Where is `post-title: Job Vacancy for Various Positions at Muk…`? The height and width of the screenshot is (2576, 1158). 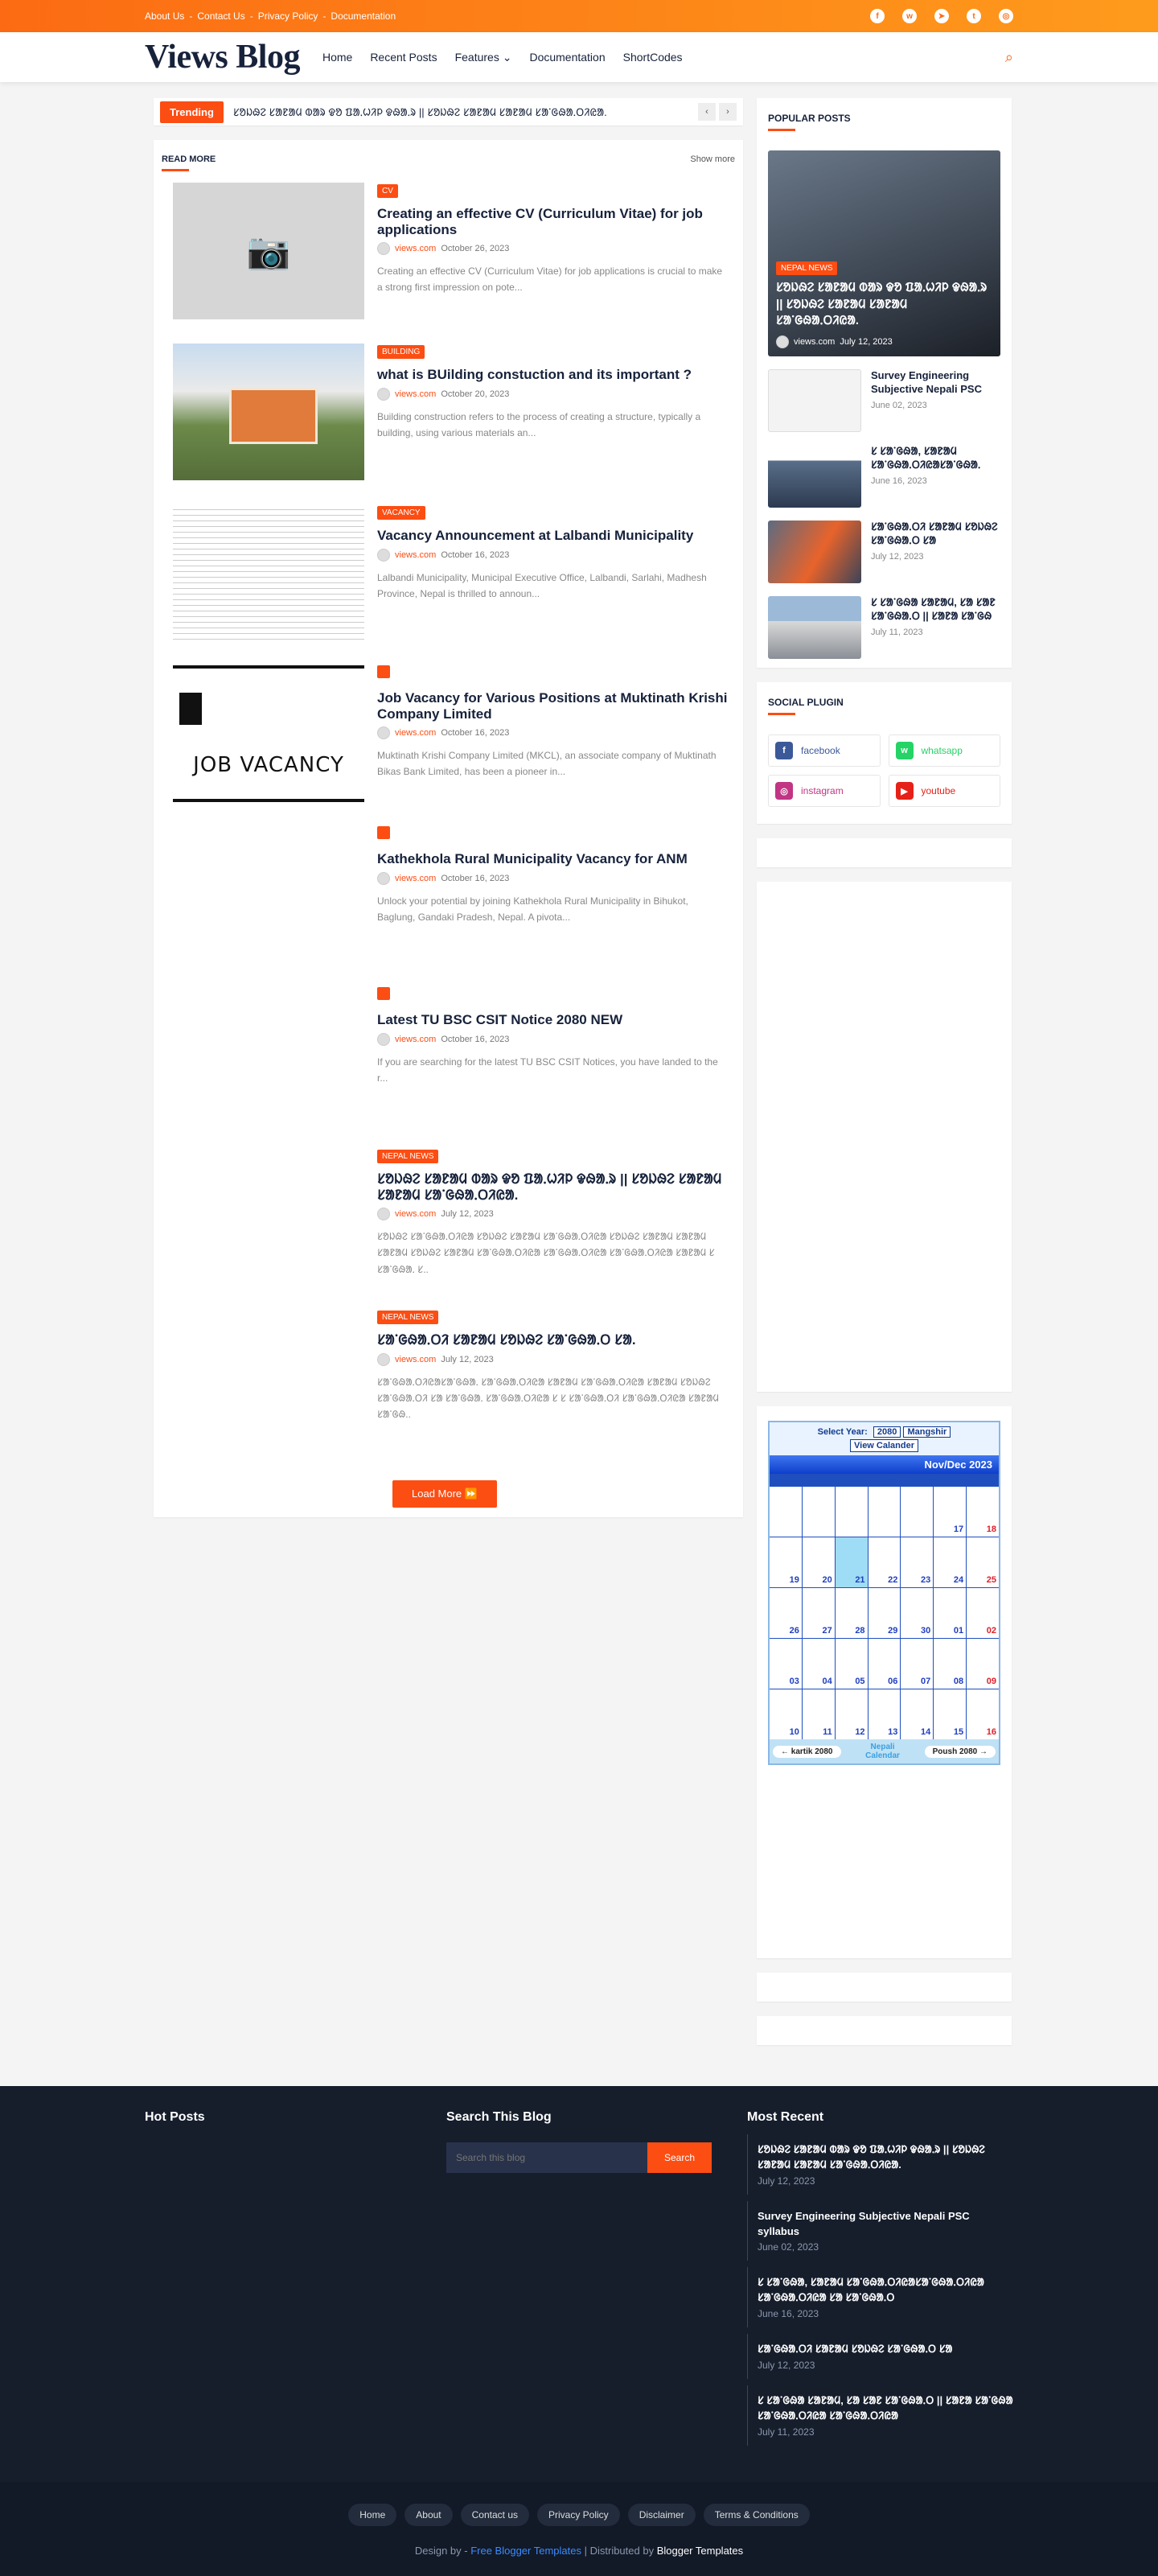
post-title: Job Vacancy for Various Positions at Muk… is located at coordinates (552, 706).